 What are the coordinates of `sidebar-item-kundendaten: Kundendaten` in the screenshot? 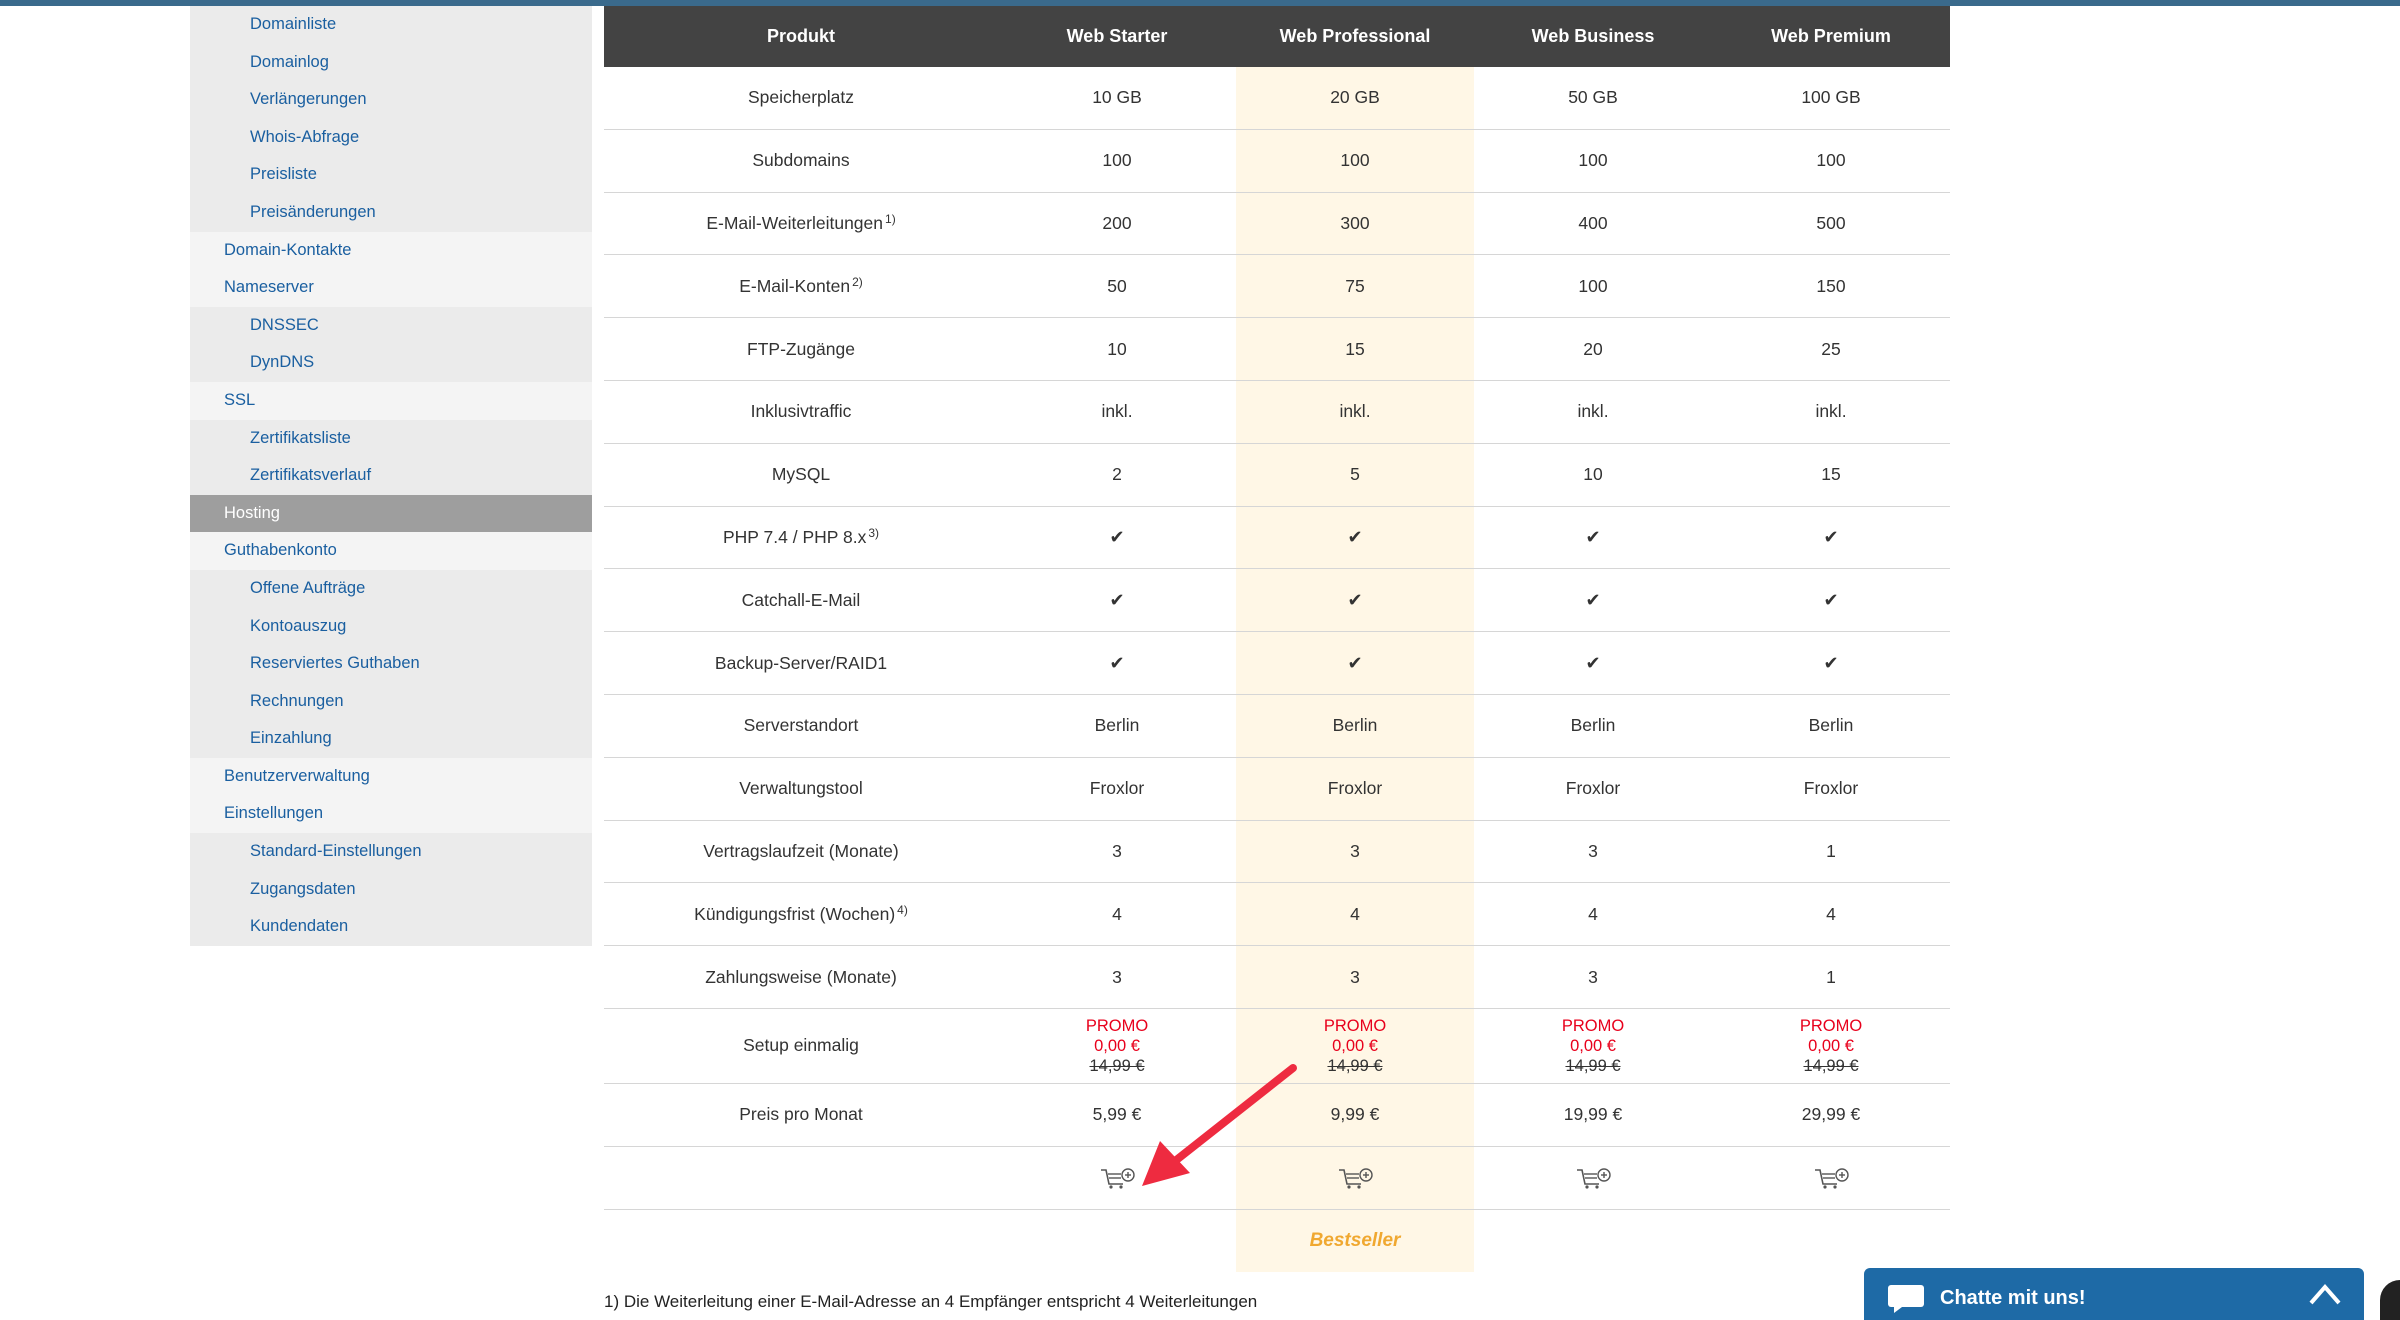 It's located at (391, 927).